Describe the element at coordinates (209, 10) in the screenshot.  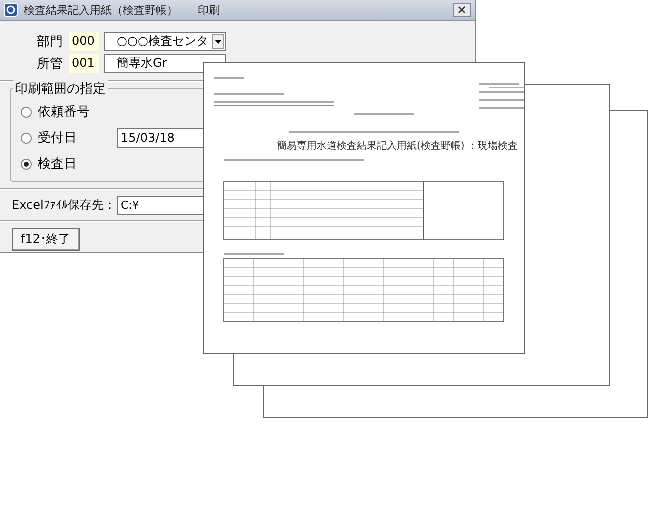
I see `menu-item: 印刷` at that location.